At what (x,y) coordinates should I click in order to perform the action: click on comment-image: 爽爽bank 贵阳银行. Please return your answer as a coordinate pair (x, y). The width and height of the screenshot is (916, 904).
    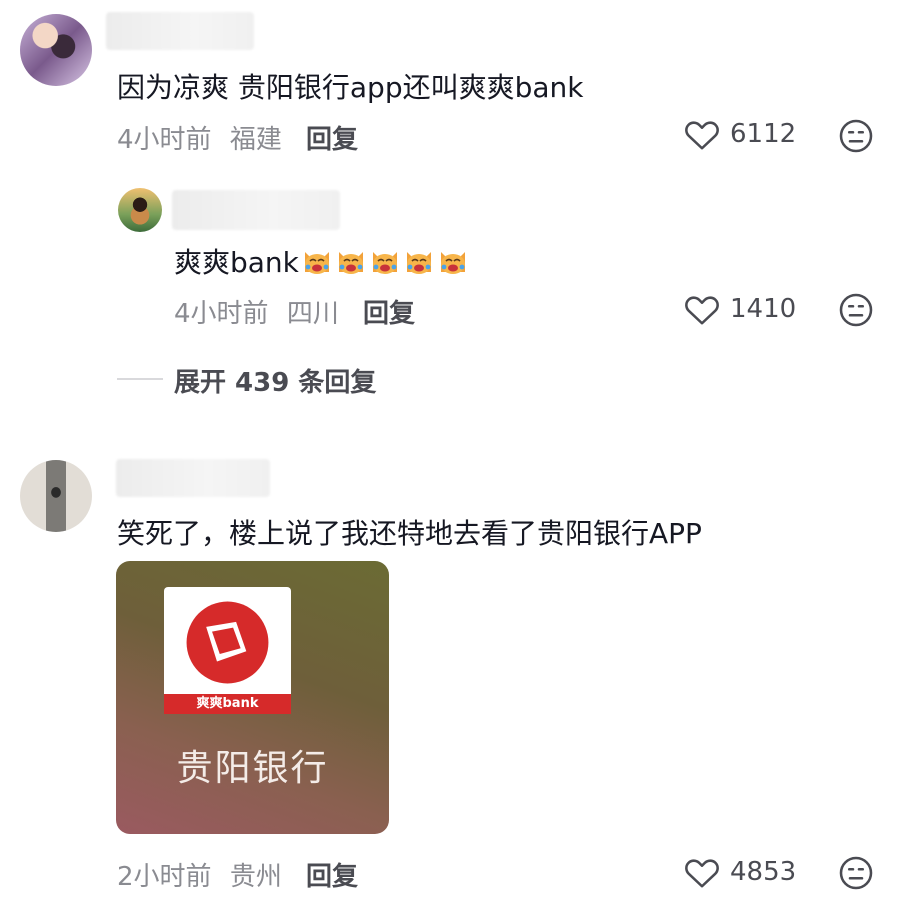
    Looking at the image, I should click on (252, 697).